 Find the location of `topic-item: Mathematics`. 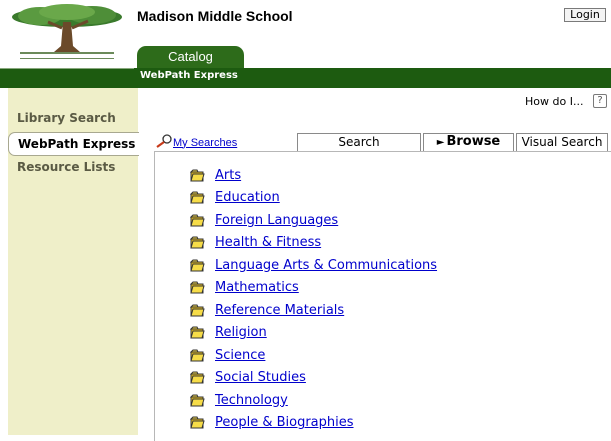

topic-item: Mathematics is located at coordinates (313, 288).